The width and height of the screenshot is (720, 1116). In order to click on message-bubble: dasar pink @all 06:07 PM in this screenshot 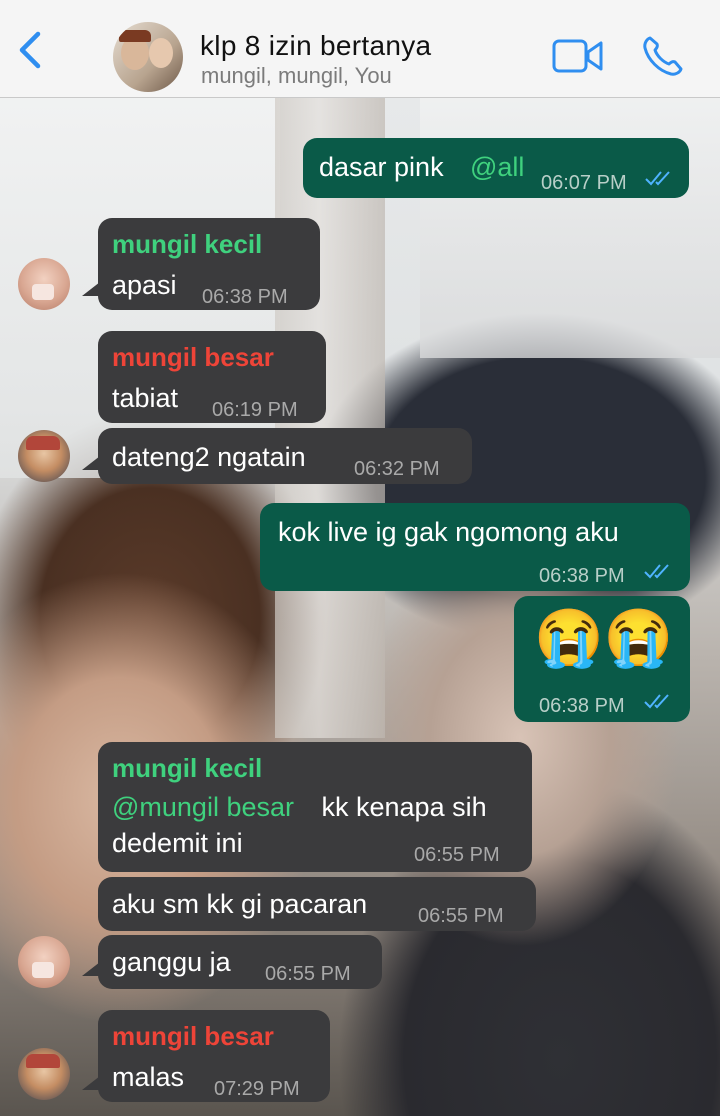, I will do `click(496, 168)`.